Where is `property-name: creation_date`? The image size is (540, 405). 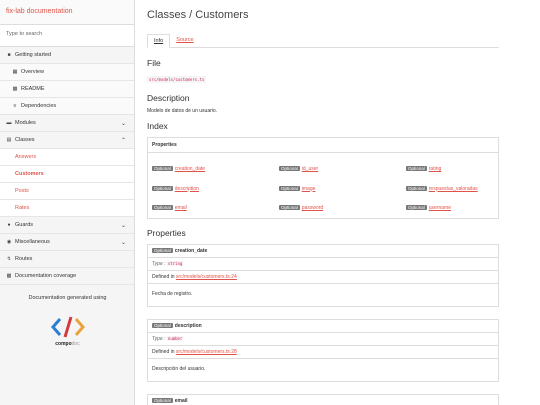
property-name: creation_date is located at coordinates (191, 251).